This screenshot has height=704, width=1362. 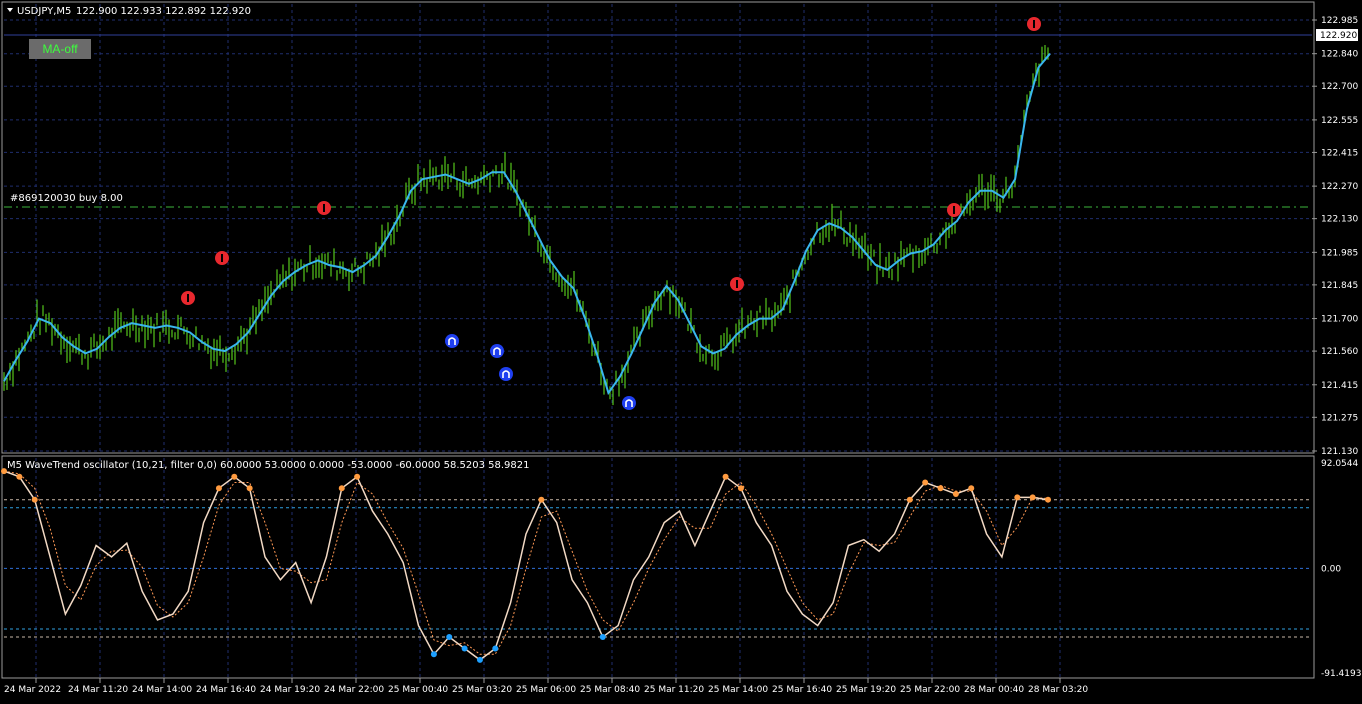 What do you see at coordinates (1339, 21) in the screenshot?
I see `price-tick-label: 122.985` at bounding box center [1339, 21].